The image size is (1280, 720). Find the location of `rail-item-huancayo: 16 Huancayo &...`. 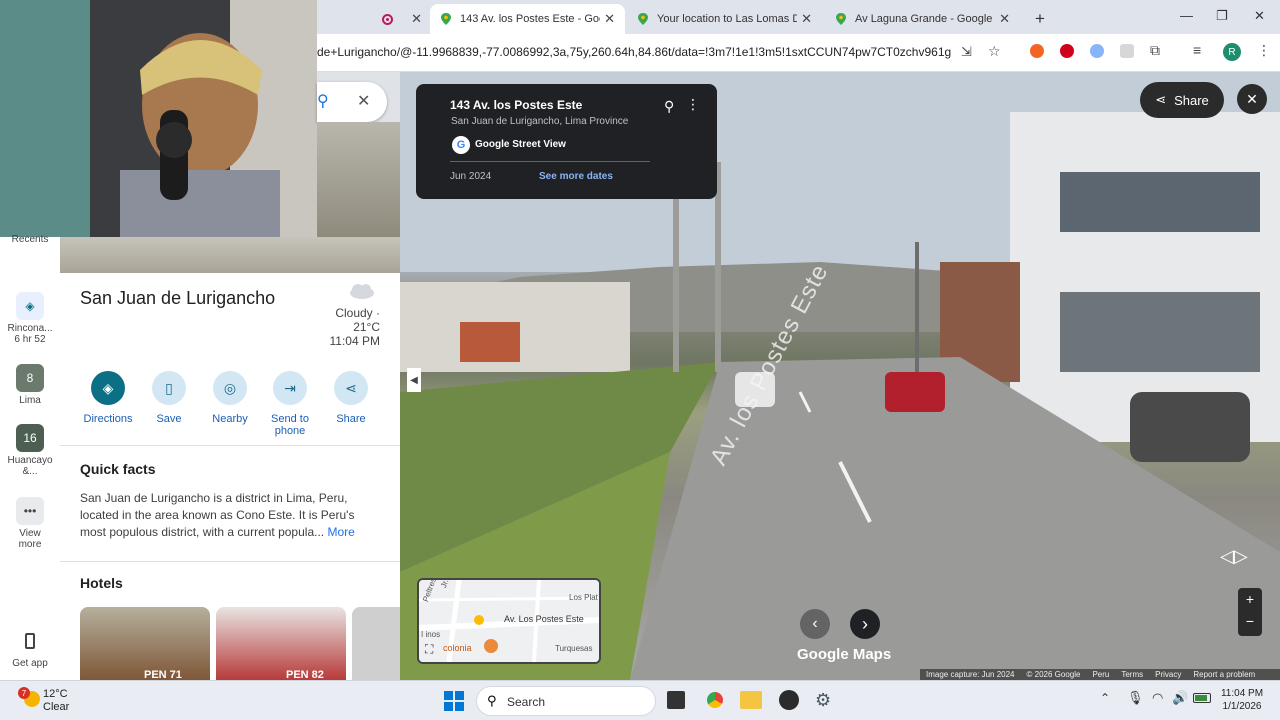

rail-item-huancayo: 16 Huancayo &... is located at coordinates (30, 450).